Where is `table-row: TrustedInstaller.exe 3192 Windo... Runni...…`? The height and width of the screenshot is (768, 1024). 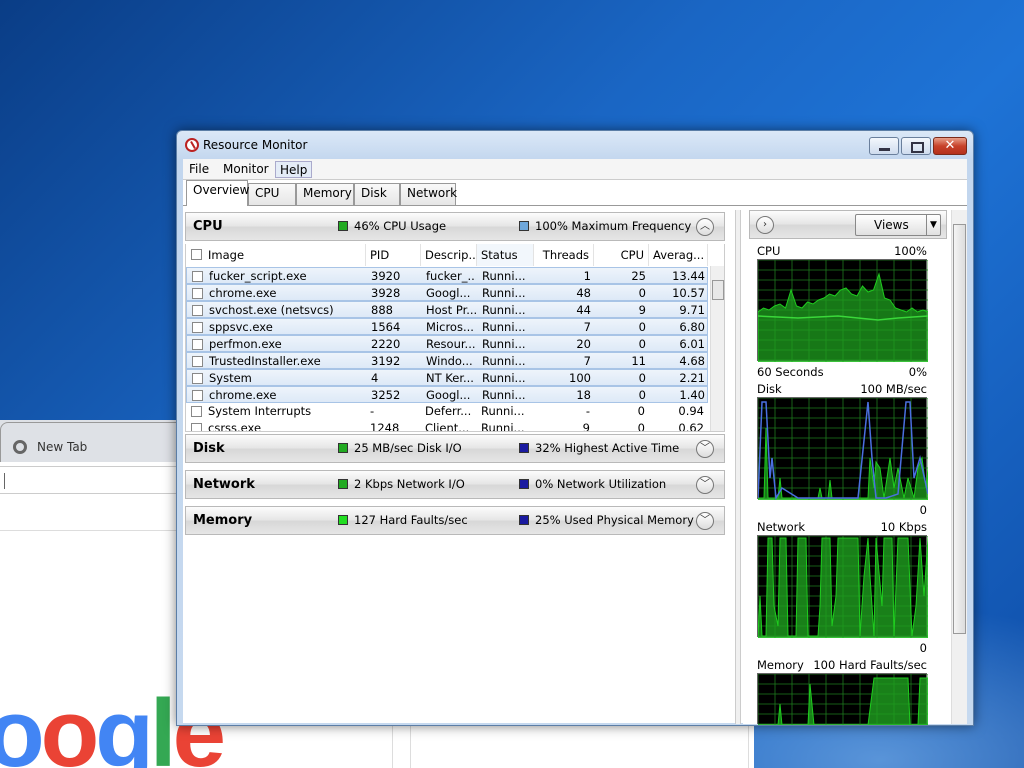
table-row: TrustedInstaller.exe 3192 Windo... Runni...… is located at coordinates (447, 360).